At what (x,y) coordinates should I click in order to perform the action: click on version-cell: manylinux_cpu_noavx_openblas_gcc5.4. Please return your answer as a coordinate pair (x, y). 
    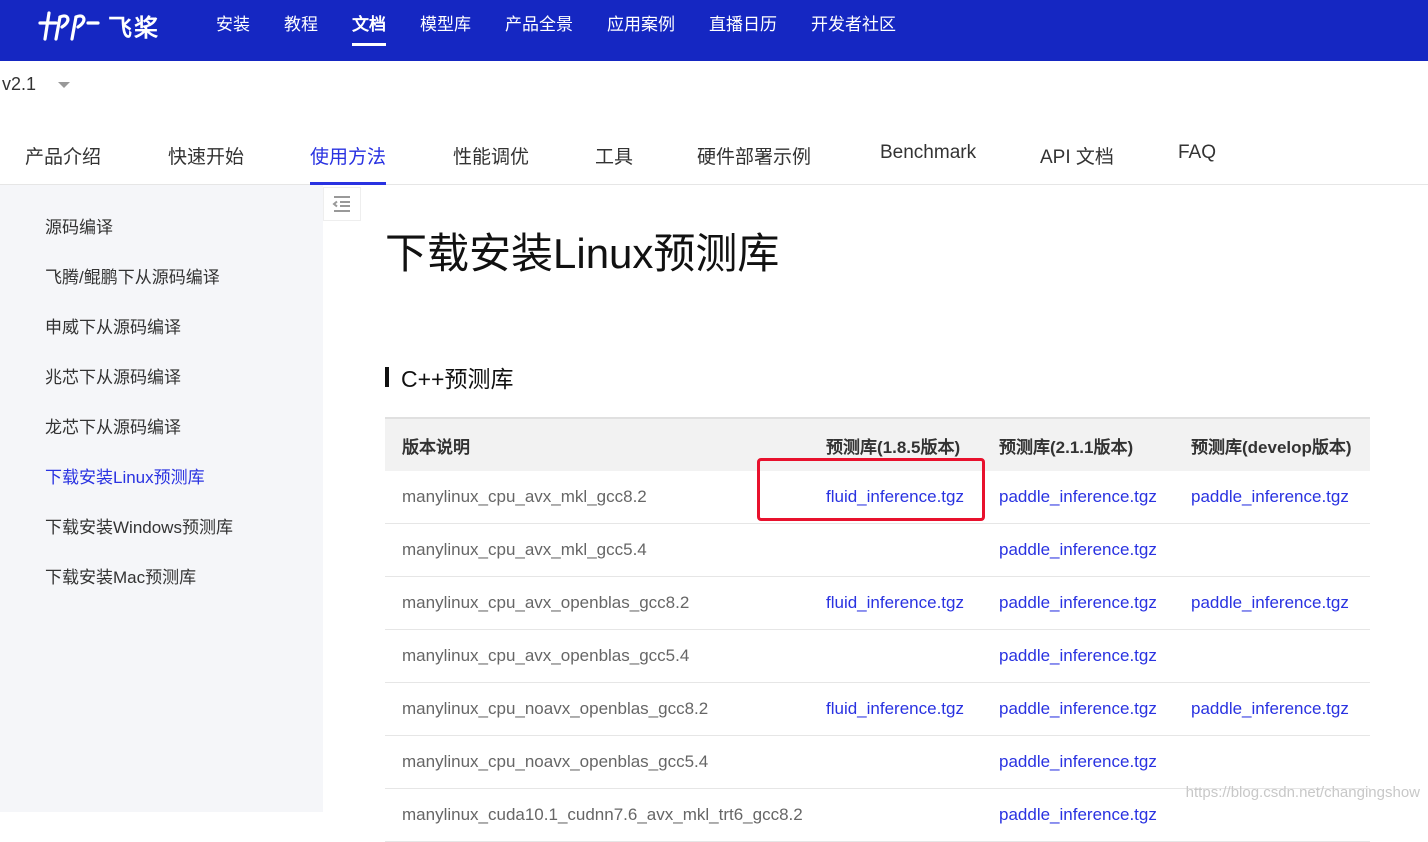
    Looking at the image, I should click on (605, 762).